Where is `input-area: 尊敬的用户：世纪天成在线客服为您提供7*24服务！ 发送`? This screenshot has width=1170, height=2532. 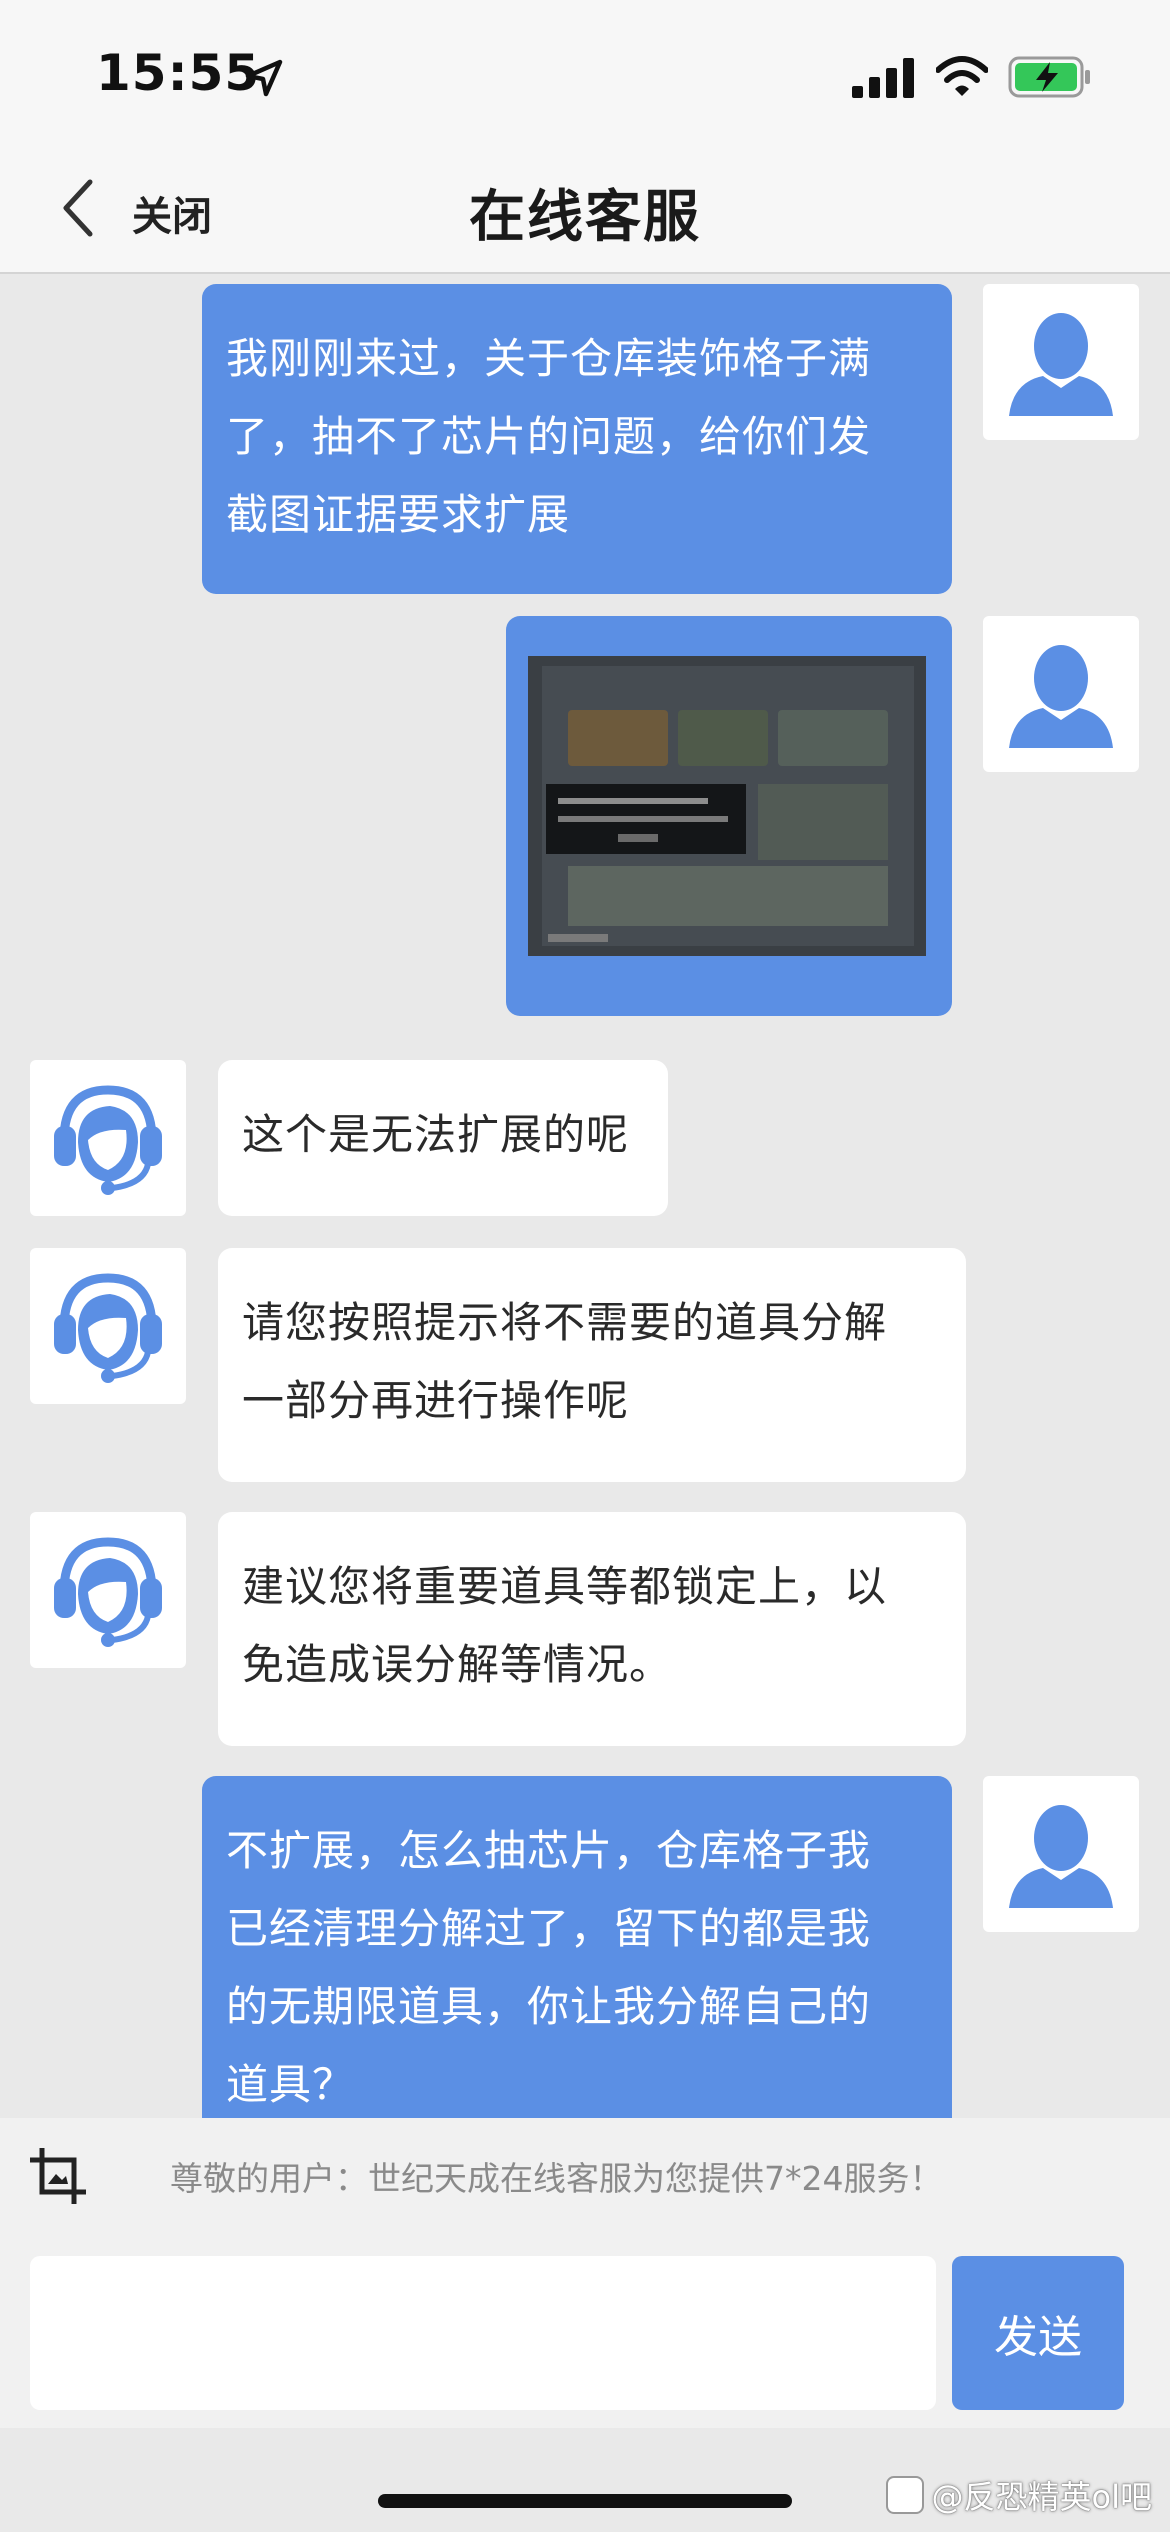
input-area: 尊敬的用户：世纪天成在线客服为您提供7*24服务！ 发送 is located at coordinates (585, 2273).